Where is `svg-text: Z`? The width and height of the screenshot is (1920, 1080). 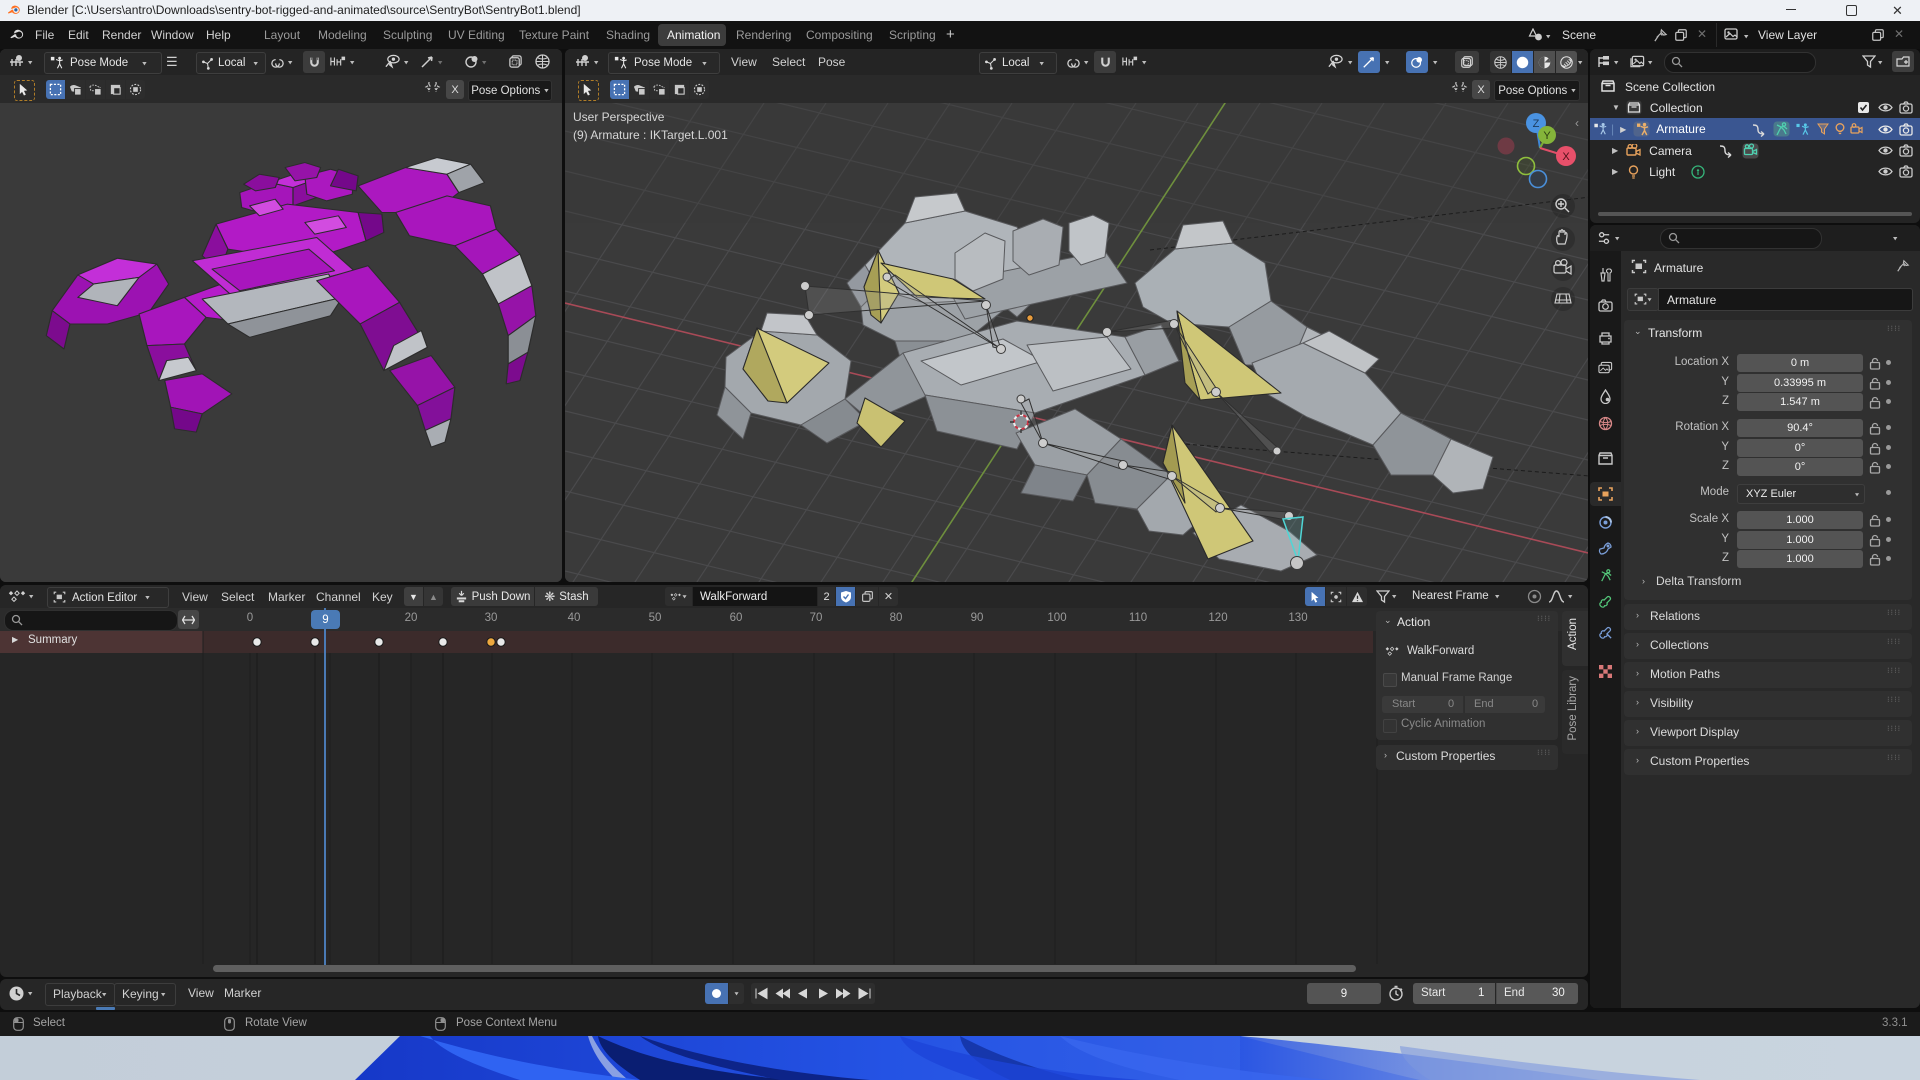
svg-text: Z is located at coordinates (1536, 124).